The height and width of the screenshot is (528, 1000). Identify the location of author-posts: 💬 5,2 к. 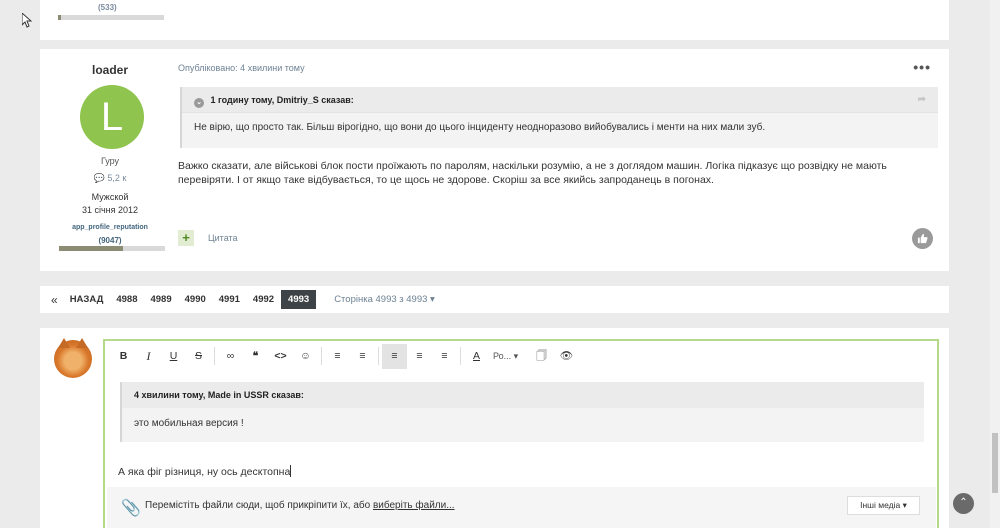
(110, 178).